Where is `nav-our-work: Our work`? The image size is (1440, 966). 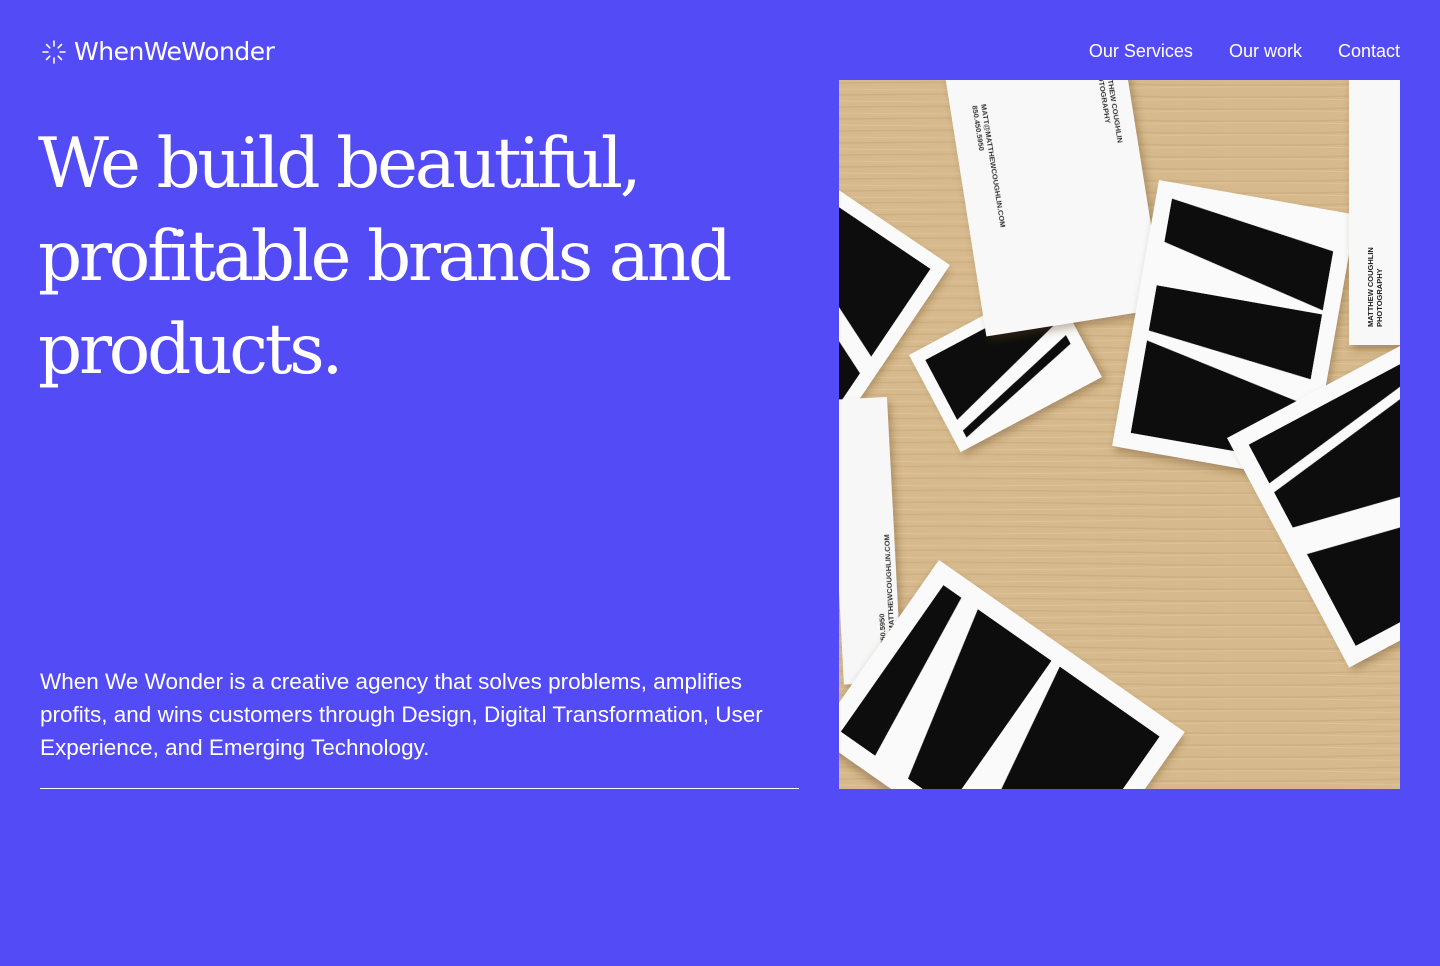 nav-our-work: Our work is located at coordinates (1265, 51).